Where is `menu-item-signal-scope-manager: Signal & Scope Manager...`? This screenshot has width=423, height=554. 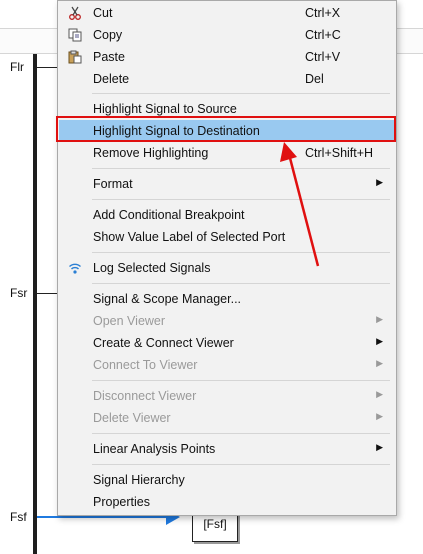
menu-item-signal-scope-manager: Signal & Scope Manager... is located at coordinates (227, 299).